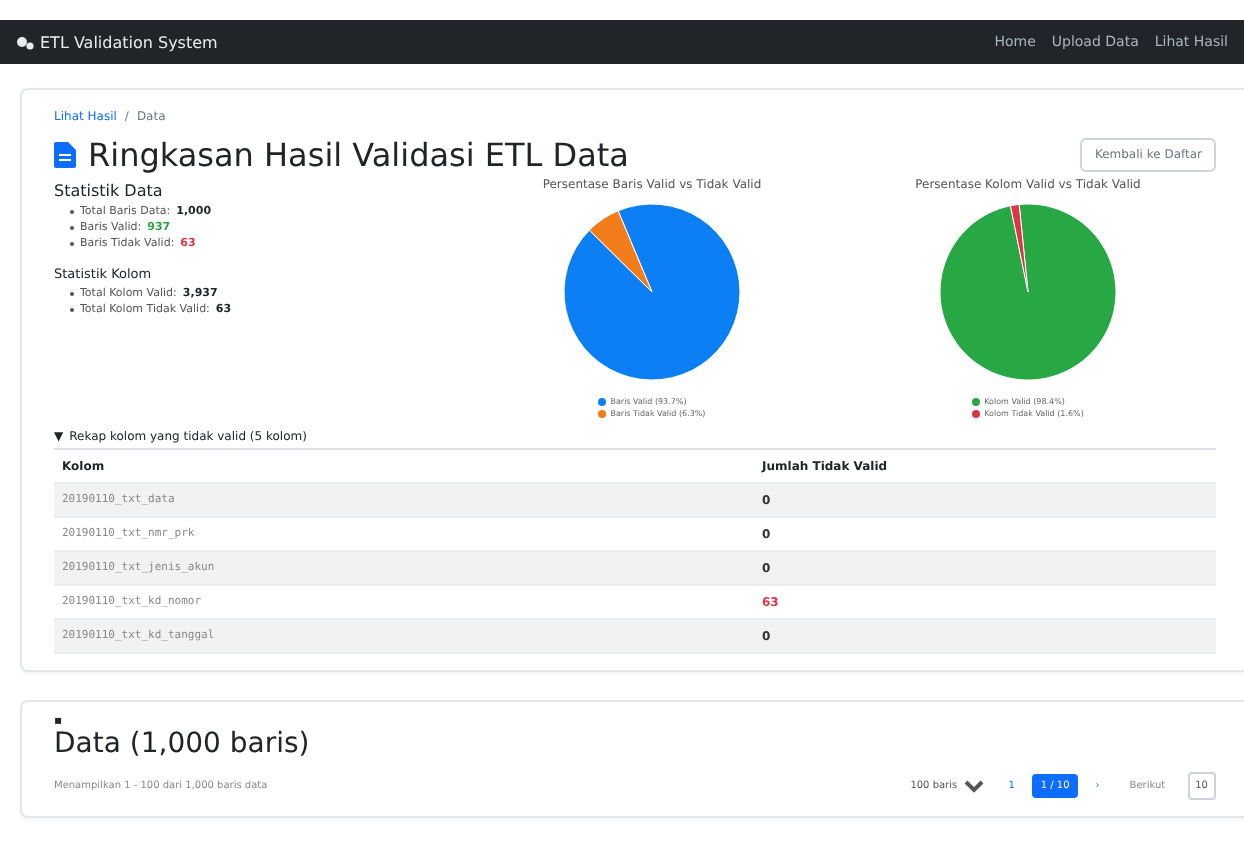 This screenshot has height=860, width=1244. Describe the element at coordinates (109, 191) in the screenshot. I see `section-heading: Statistik Data` at that location.